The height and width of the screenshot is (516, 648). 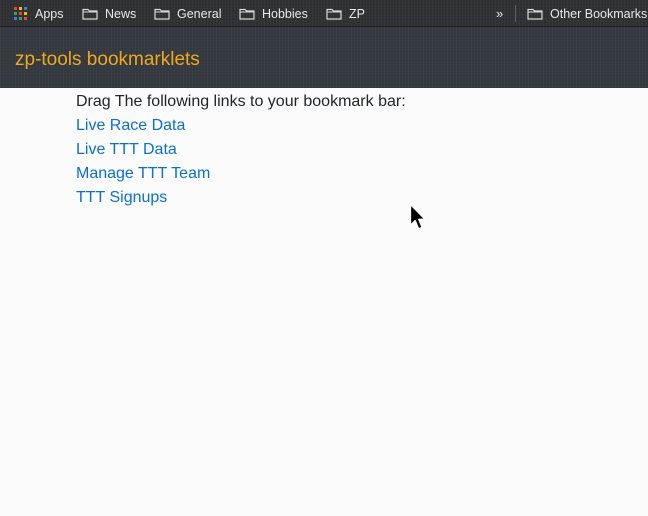 I want to click on bookmarks-overflow-button: », so click(x=499, y=13).